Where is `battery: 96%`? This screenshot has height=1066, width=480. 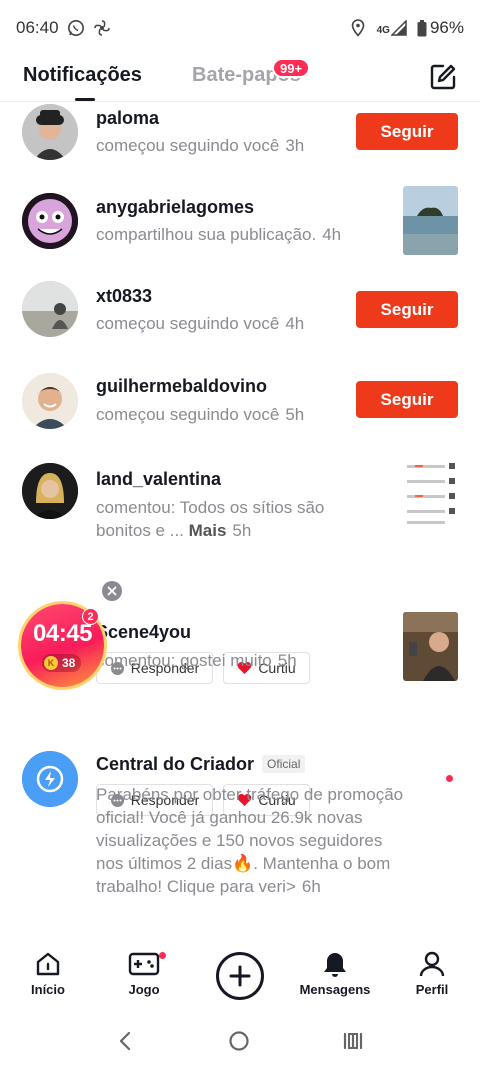
battery: 96% is located at coordinates (440, 28).